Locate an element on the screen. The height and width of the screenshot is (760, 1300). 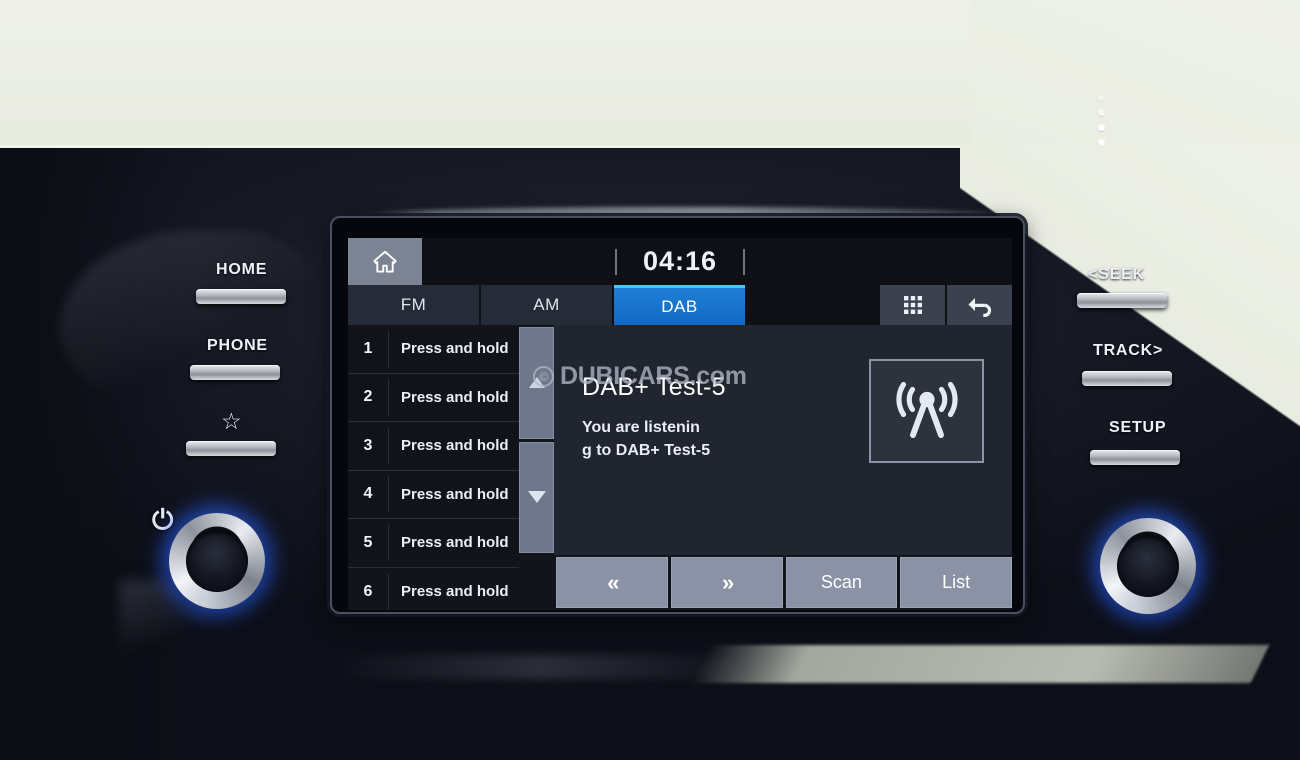
clock-divider-right is located at coordinates (744, 261).